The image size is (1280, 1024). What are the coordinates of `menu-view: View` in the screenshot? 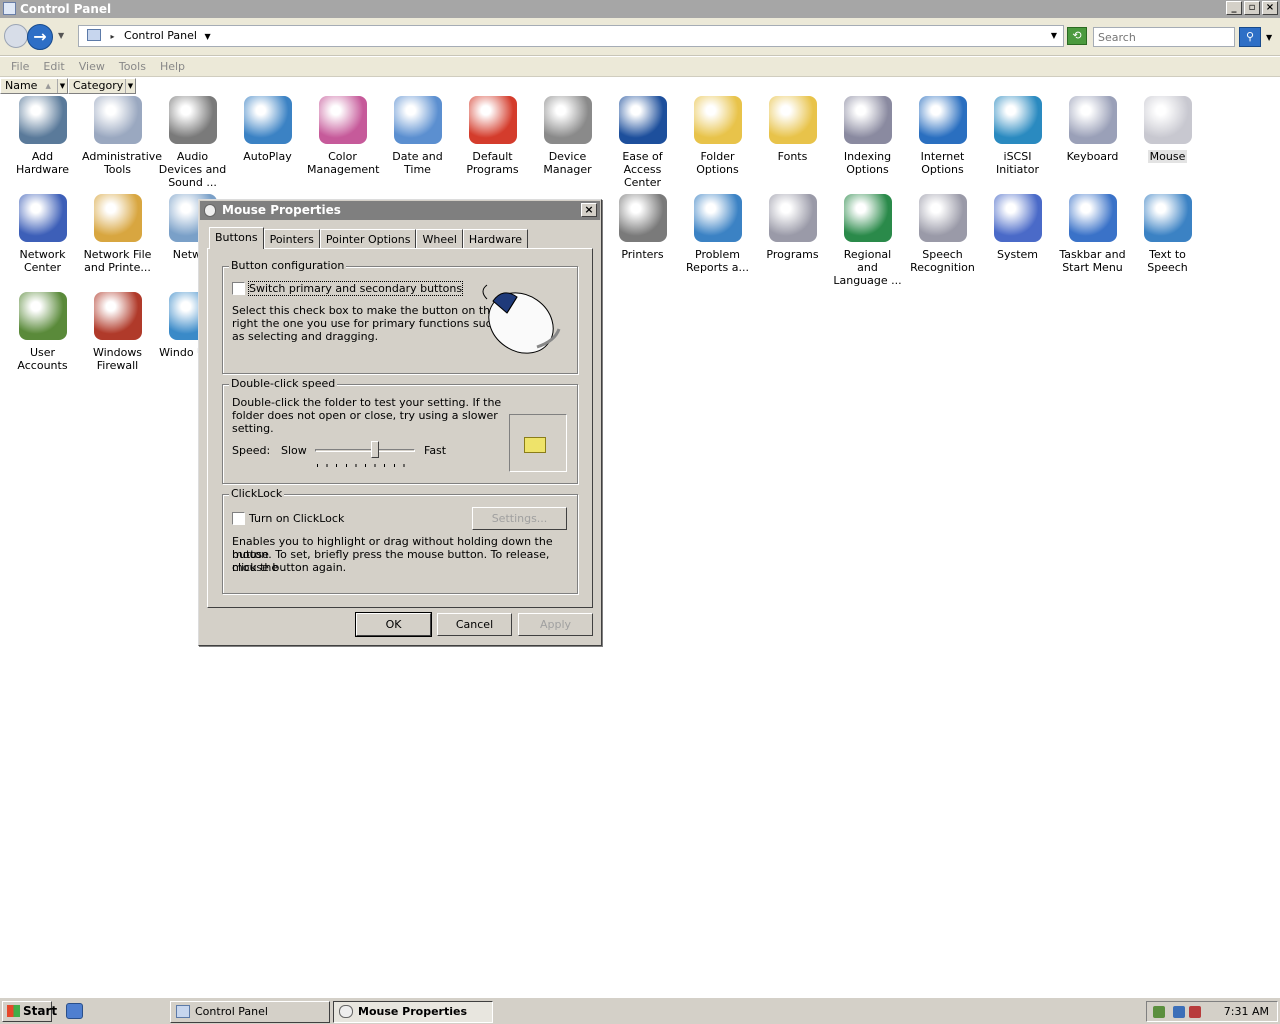 It's located at (92, 66).